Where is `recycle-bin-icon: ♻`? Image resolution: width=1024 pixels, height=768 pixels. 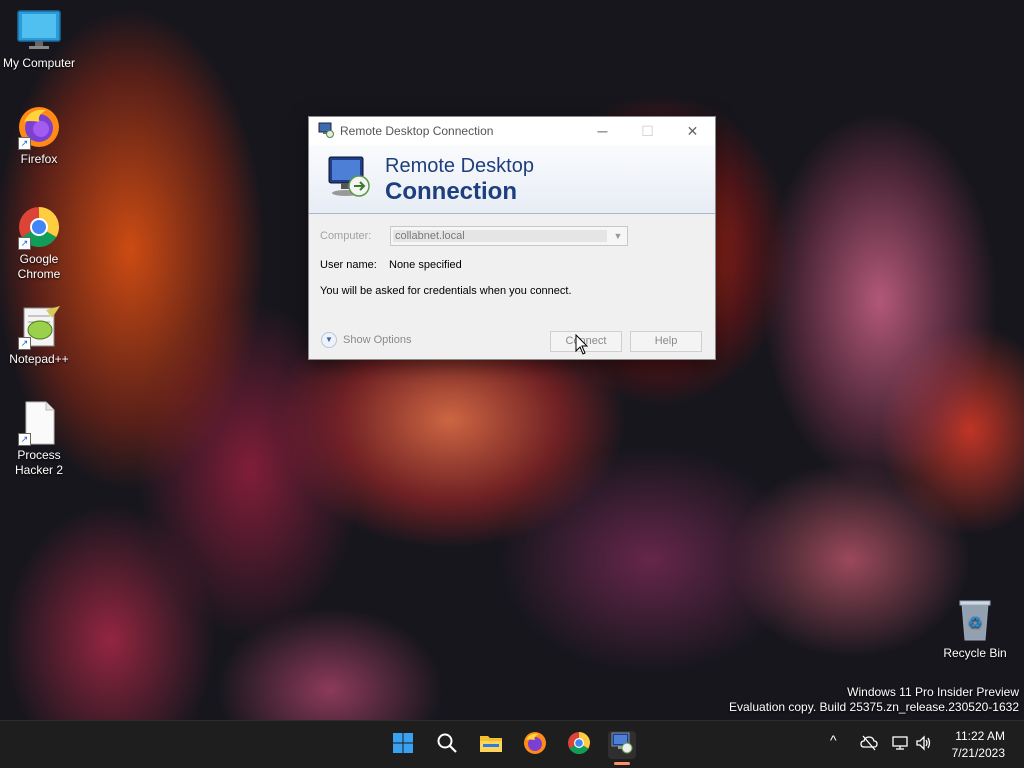
recycle-bin-icon: ♻ is located at coordinates (975, 621).